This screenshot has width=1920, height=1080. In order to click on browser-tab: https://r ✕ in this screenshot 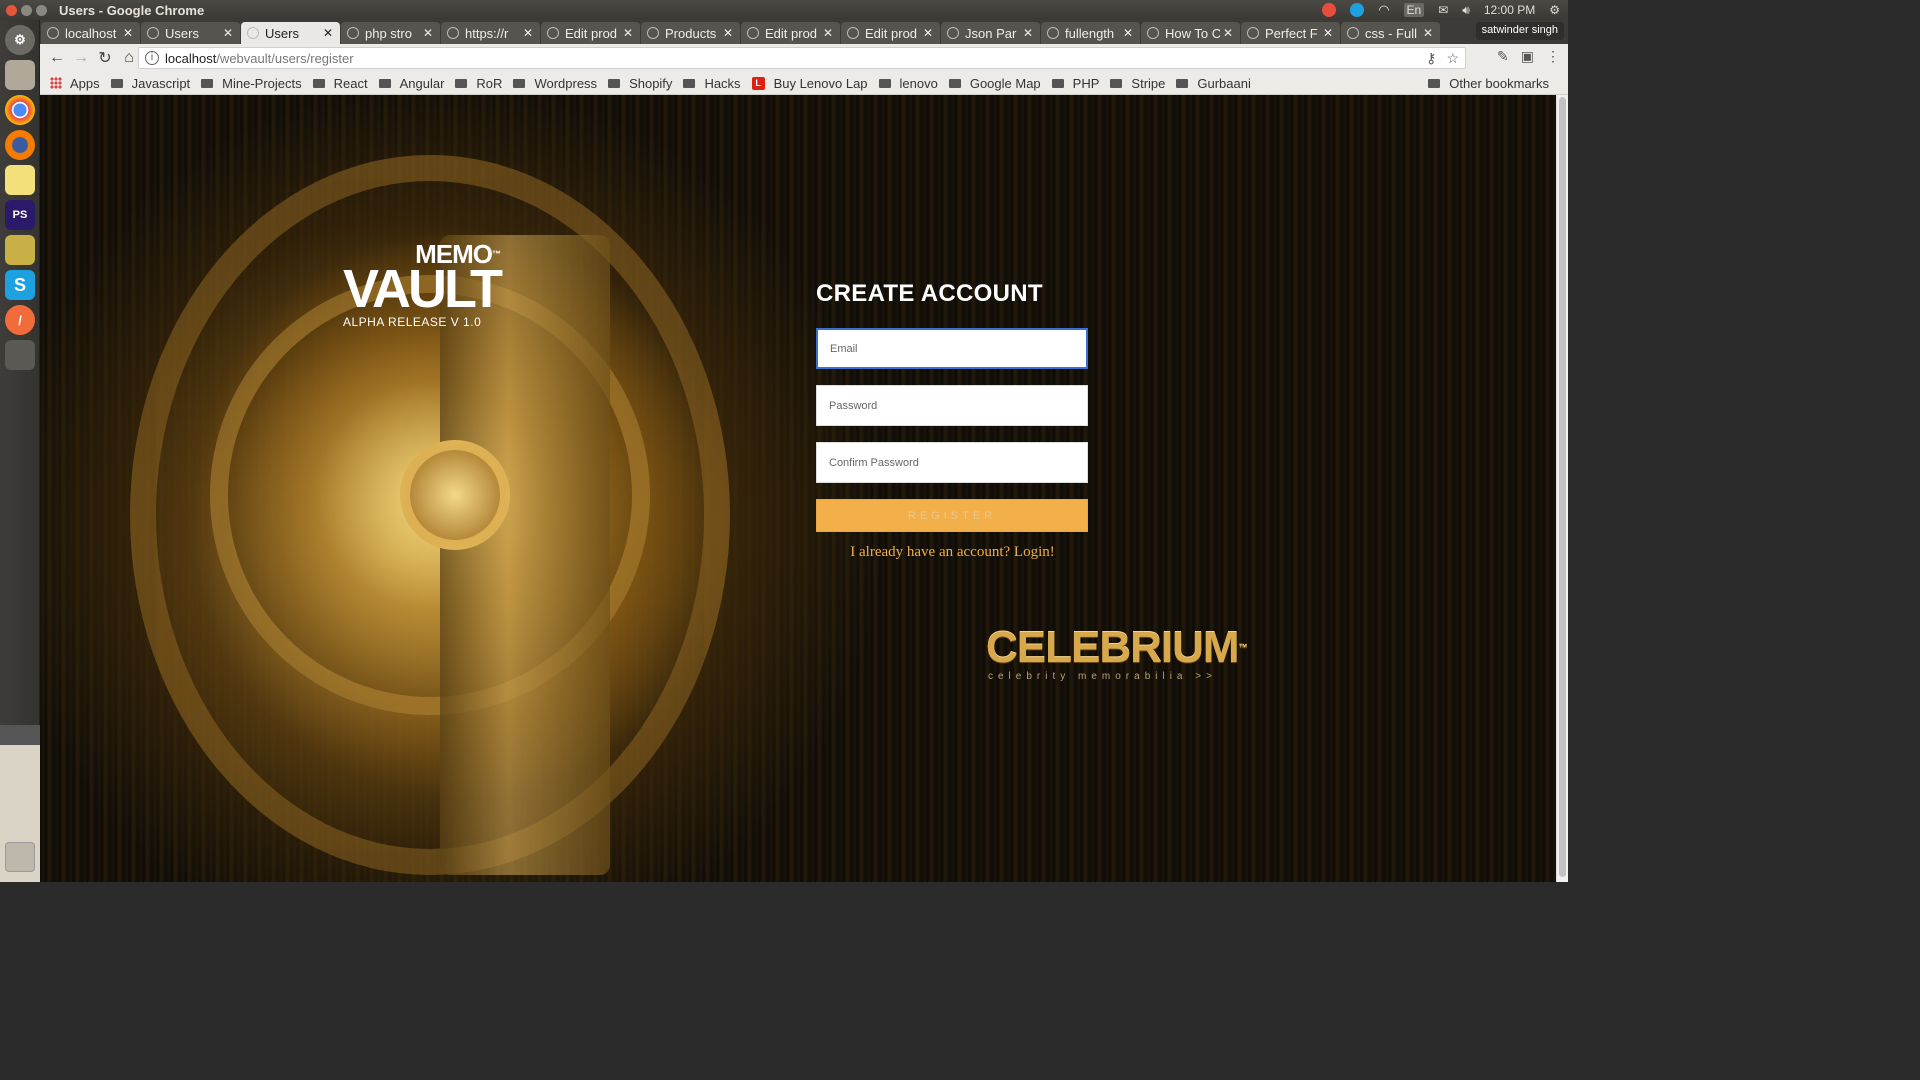, I will do `click(490, 33)`.